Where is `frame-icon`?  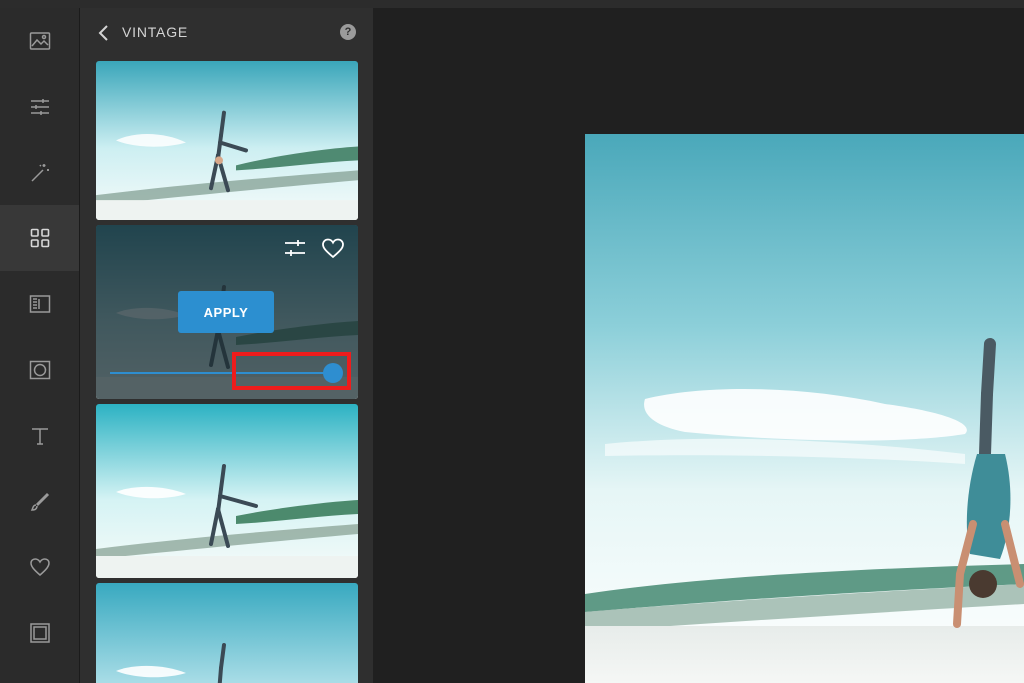 frame-icon is located at coordinates (39, 633).